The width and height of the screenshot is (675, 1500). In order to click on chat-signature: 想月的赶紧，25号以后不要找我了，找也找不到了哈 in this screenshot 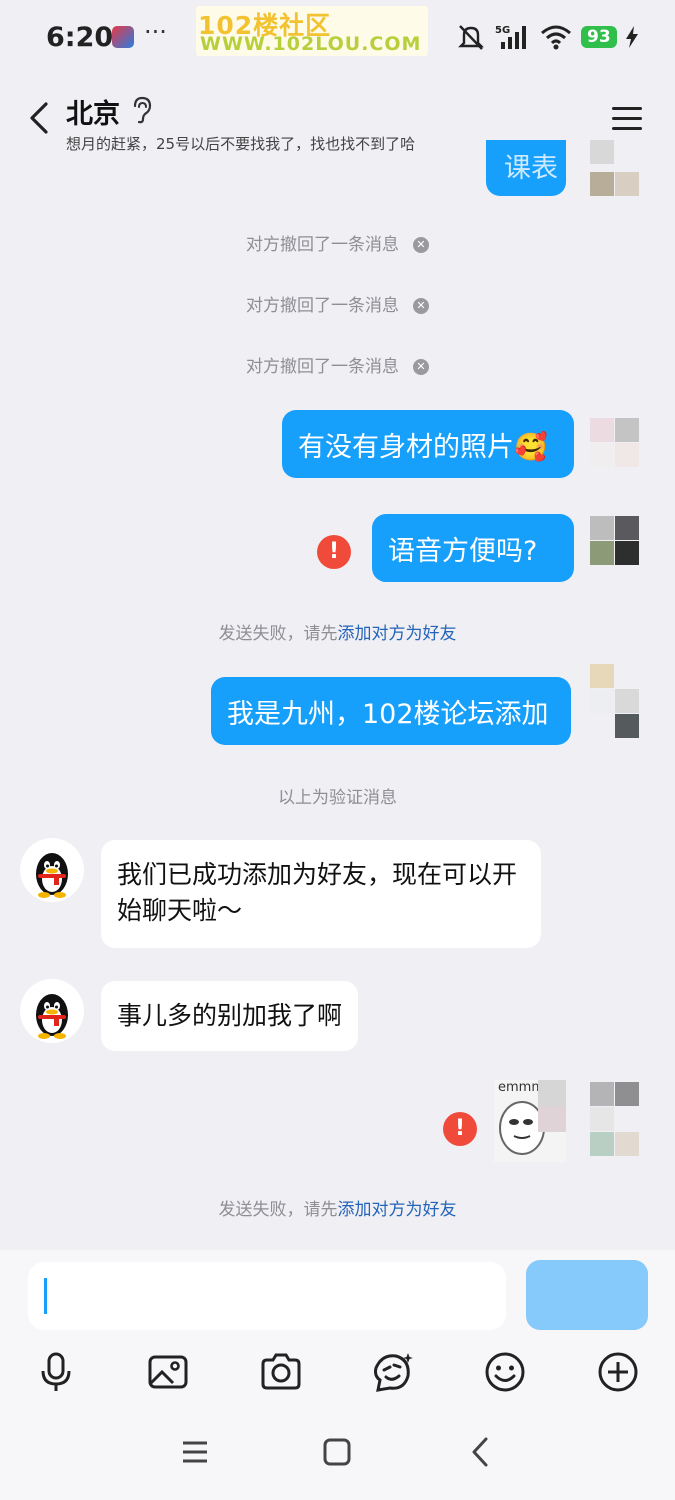, I will do `click(241, 144)`.